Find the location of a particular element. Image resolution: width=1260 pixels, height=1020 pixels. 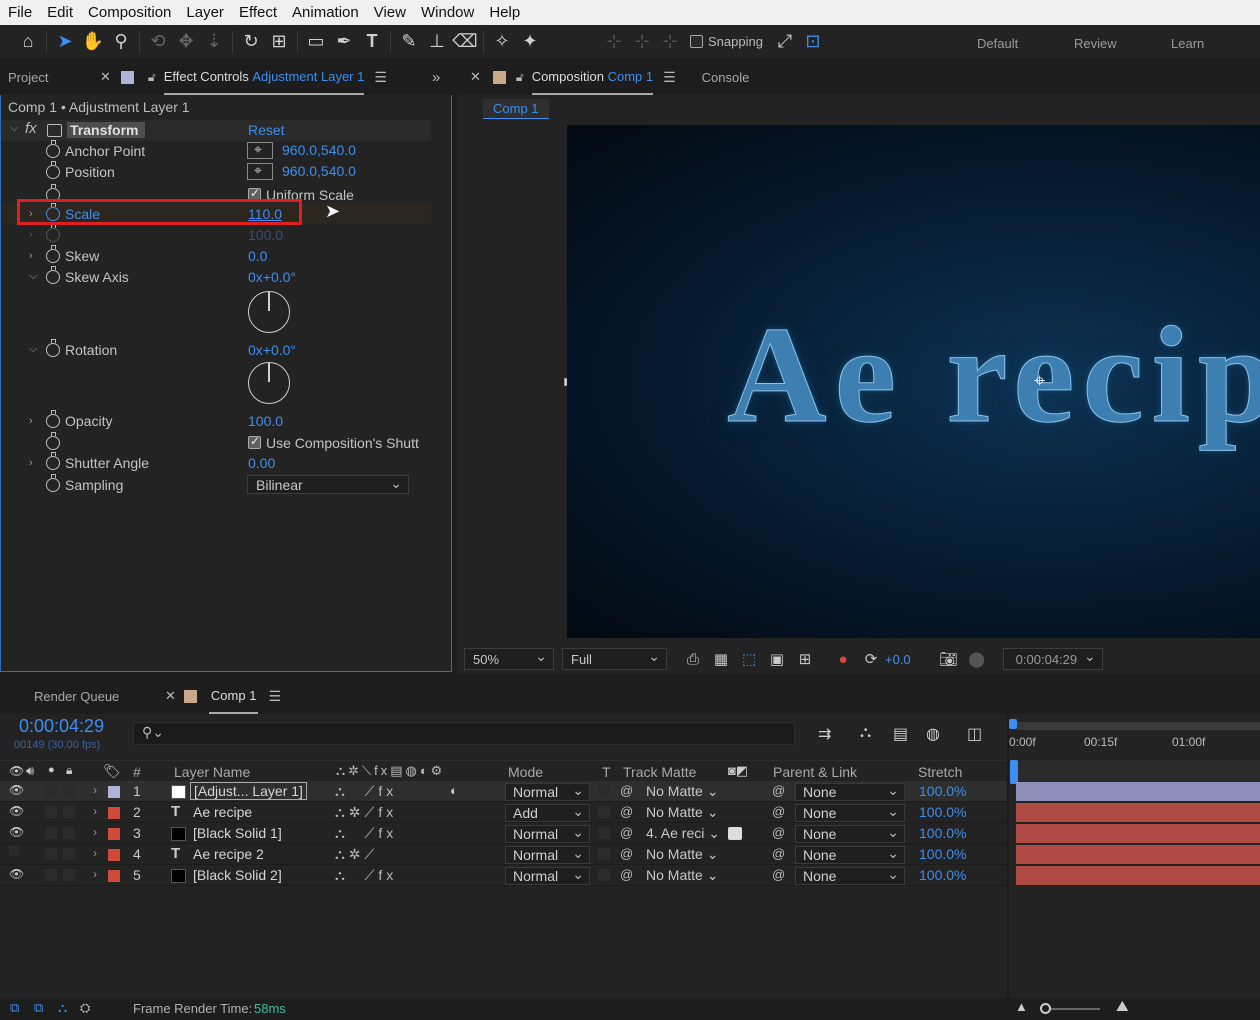

menu-animation: Animation is located at coordinates (325, 12).